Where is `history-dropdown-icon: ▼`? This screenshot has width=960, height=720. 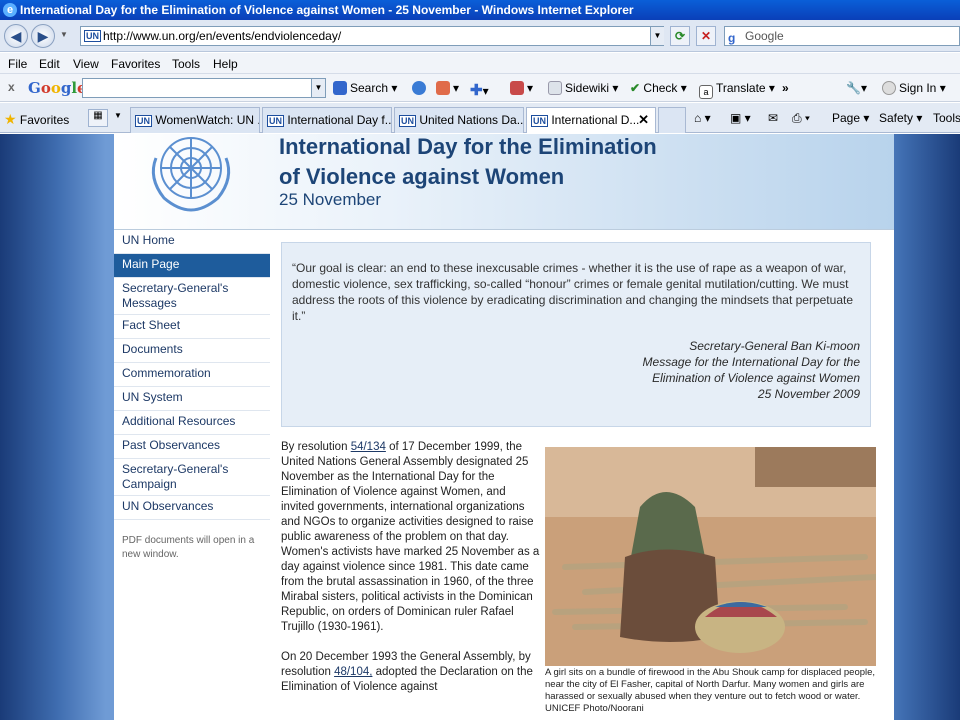 history-dropdown-icon: ▼ is located at coordinates (64, 34).